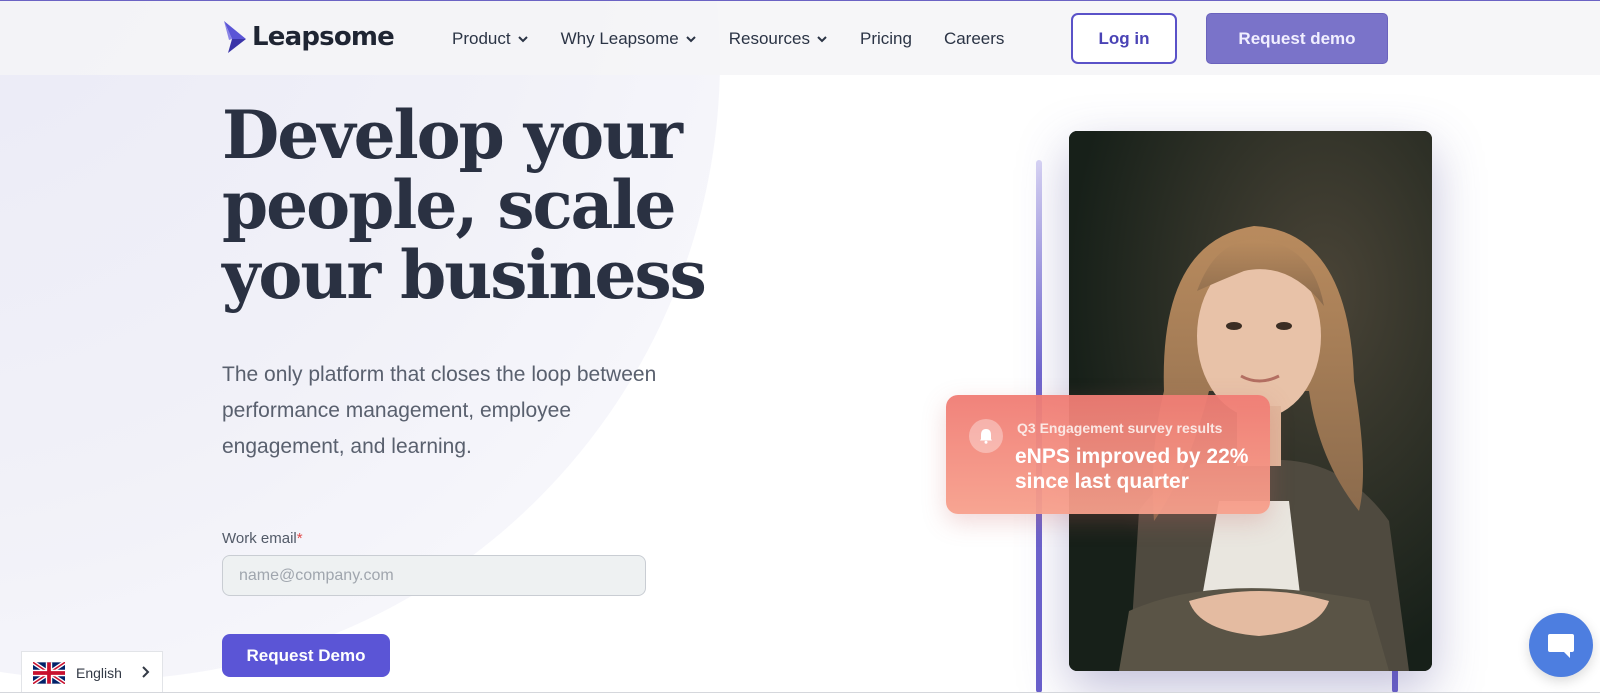 The width and height of the screenshot is (1600, 693). Describe the element at coordinates (449, 205) in the screenshot. I see `headline-line: people, scale` at that location.